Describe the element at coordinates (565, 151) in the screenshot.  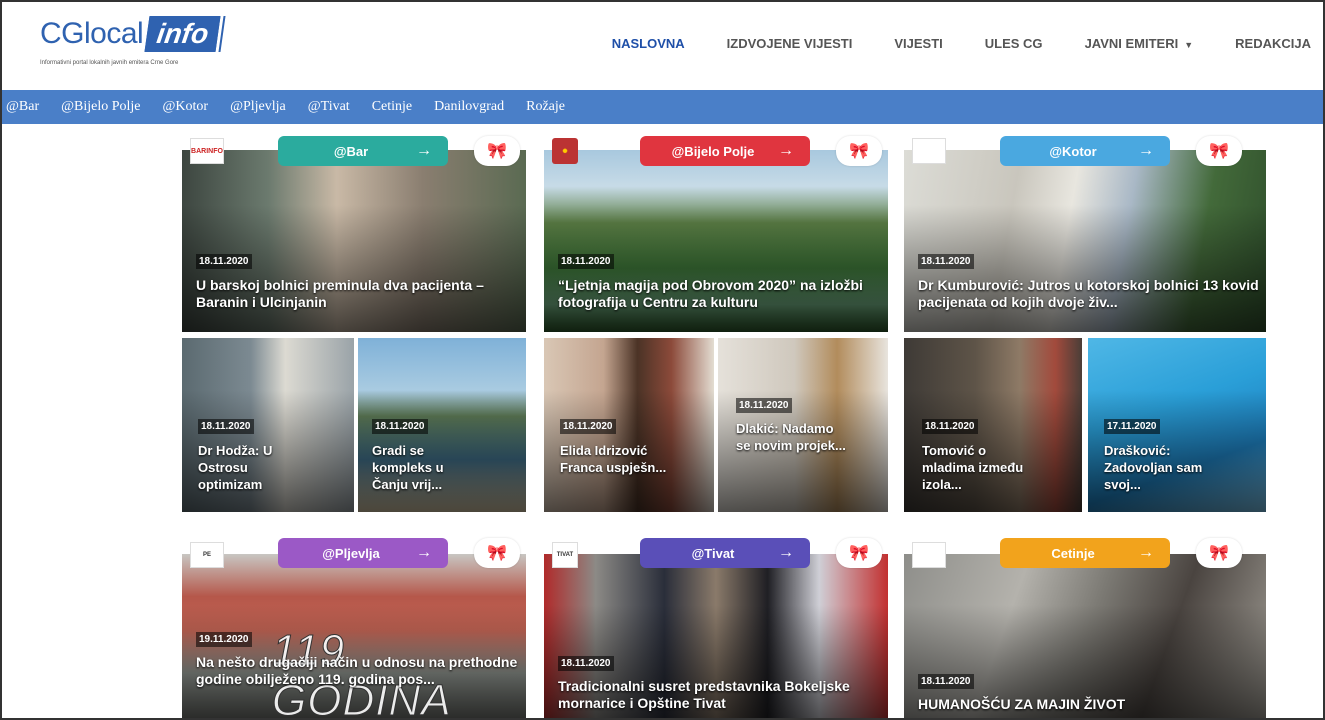
I see `bijelo-polje-source-logo: ✺` at that location.